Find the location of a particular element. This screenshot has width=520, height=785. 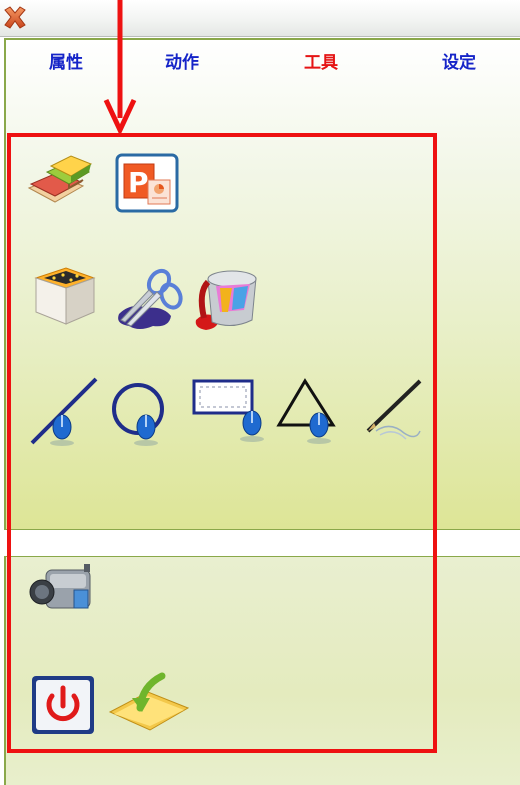

tab-properties: 属性 is located at coordinates (66, 60).